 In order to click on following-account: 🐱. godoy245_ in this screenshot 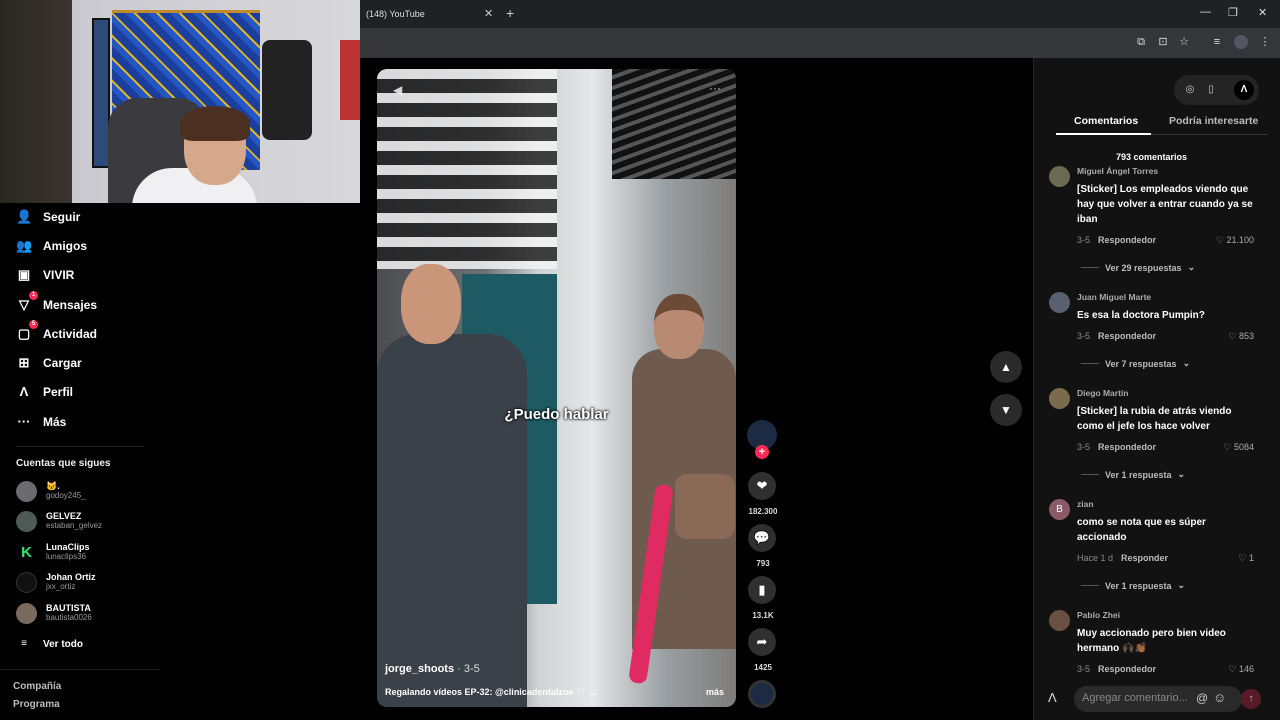, I will do `click(51, 491)`.